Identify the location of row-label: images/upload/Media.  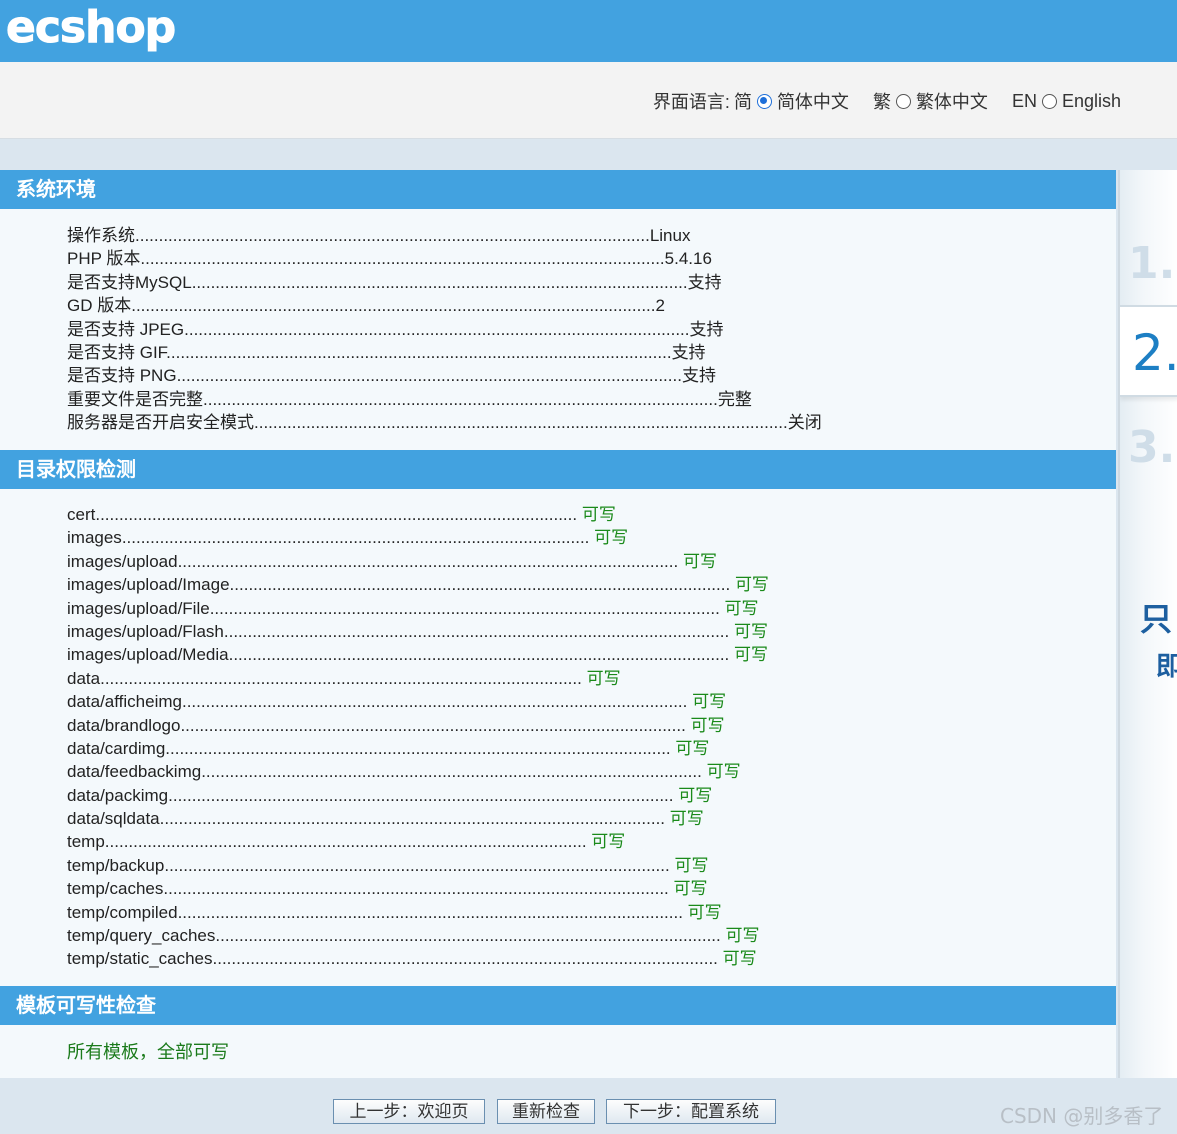
(148, 655).